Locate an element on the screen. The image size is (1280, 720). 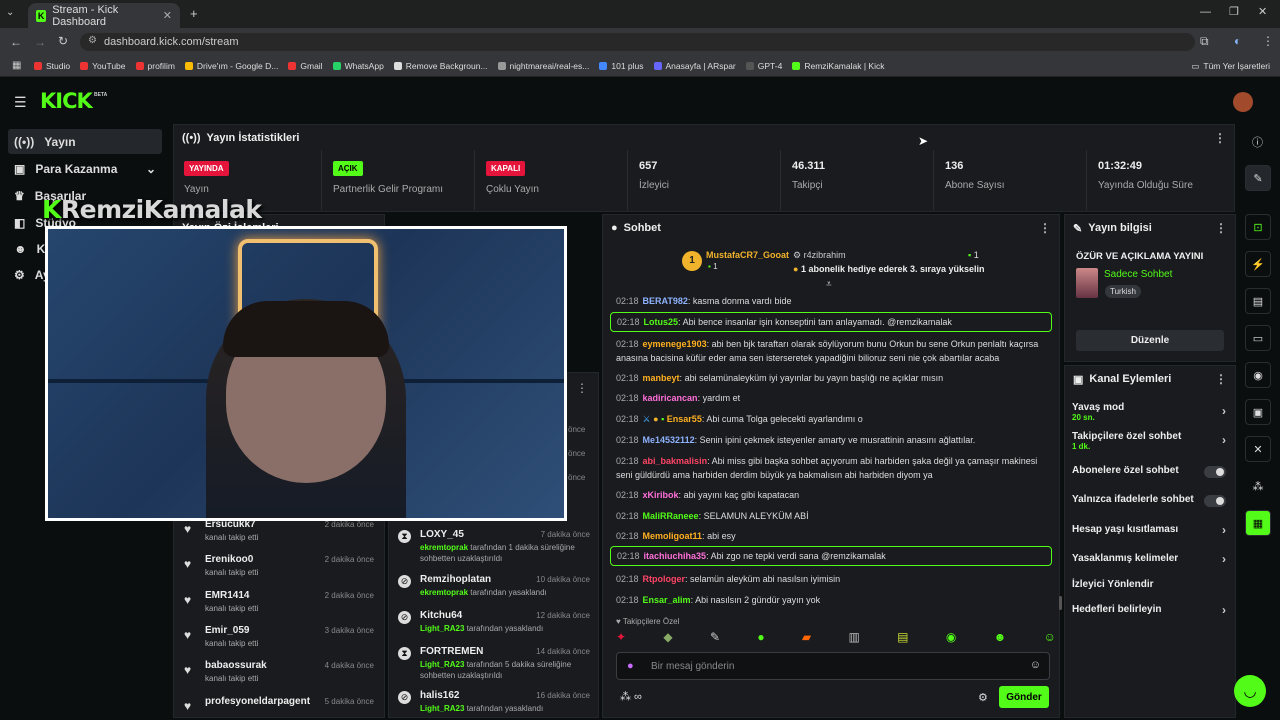
microphone-icon: ● is located at coordinates (630, 666).